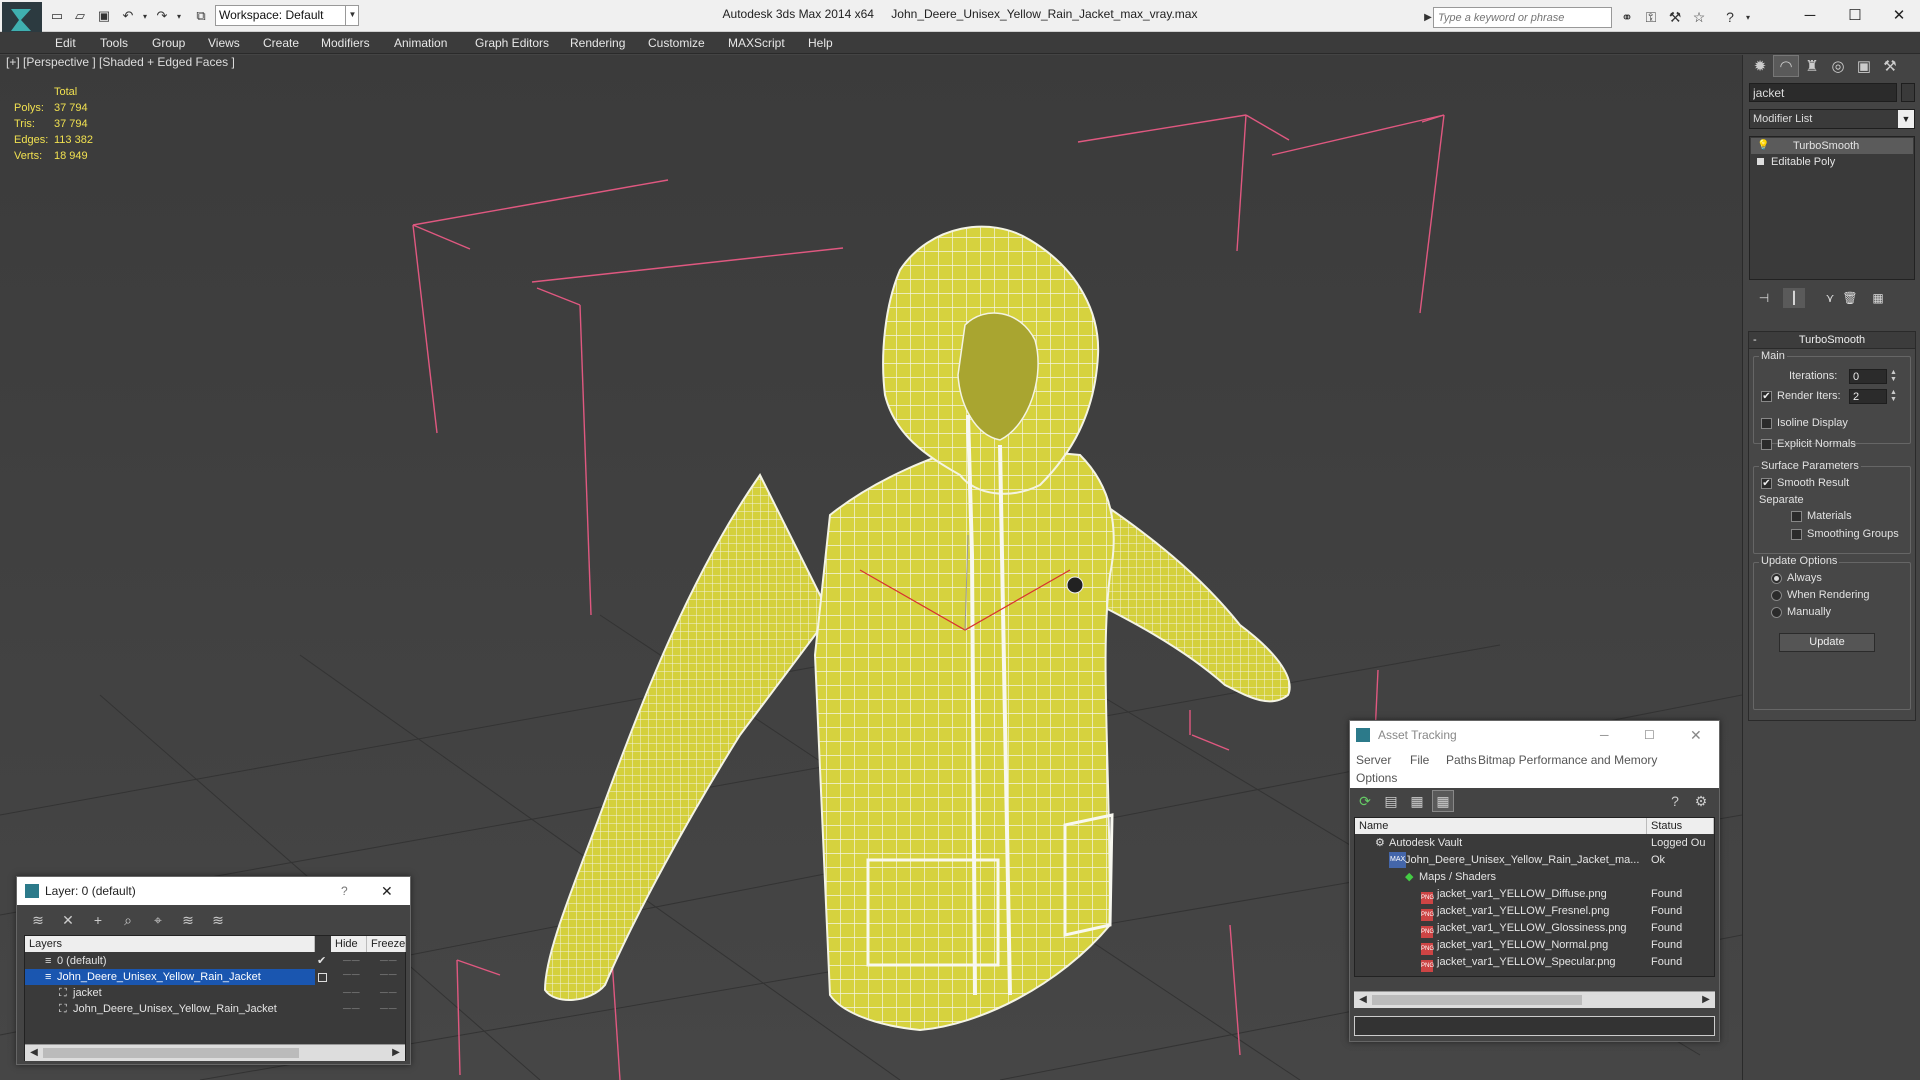 The width and height of the screenshot is (1920, 1080). I want to click on object-color-swatch, so click(1908, 92).